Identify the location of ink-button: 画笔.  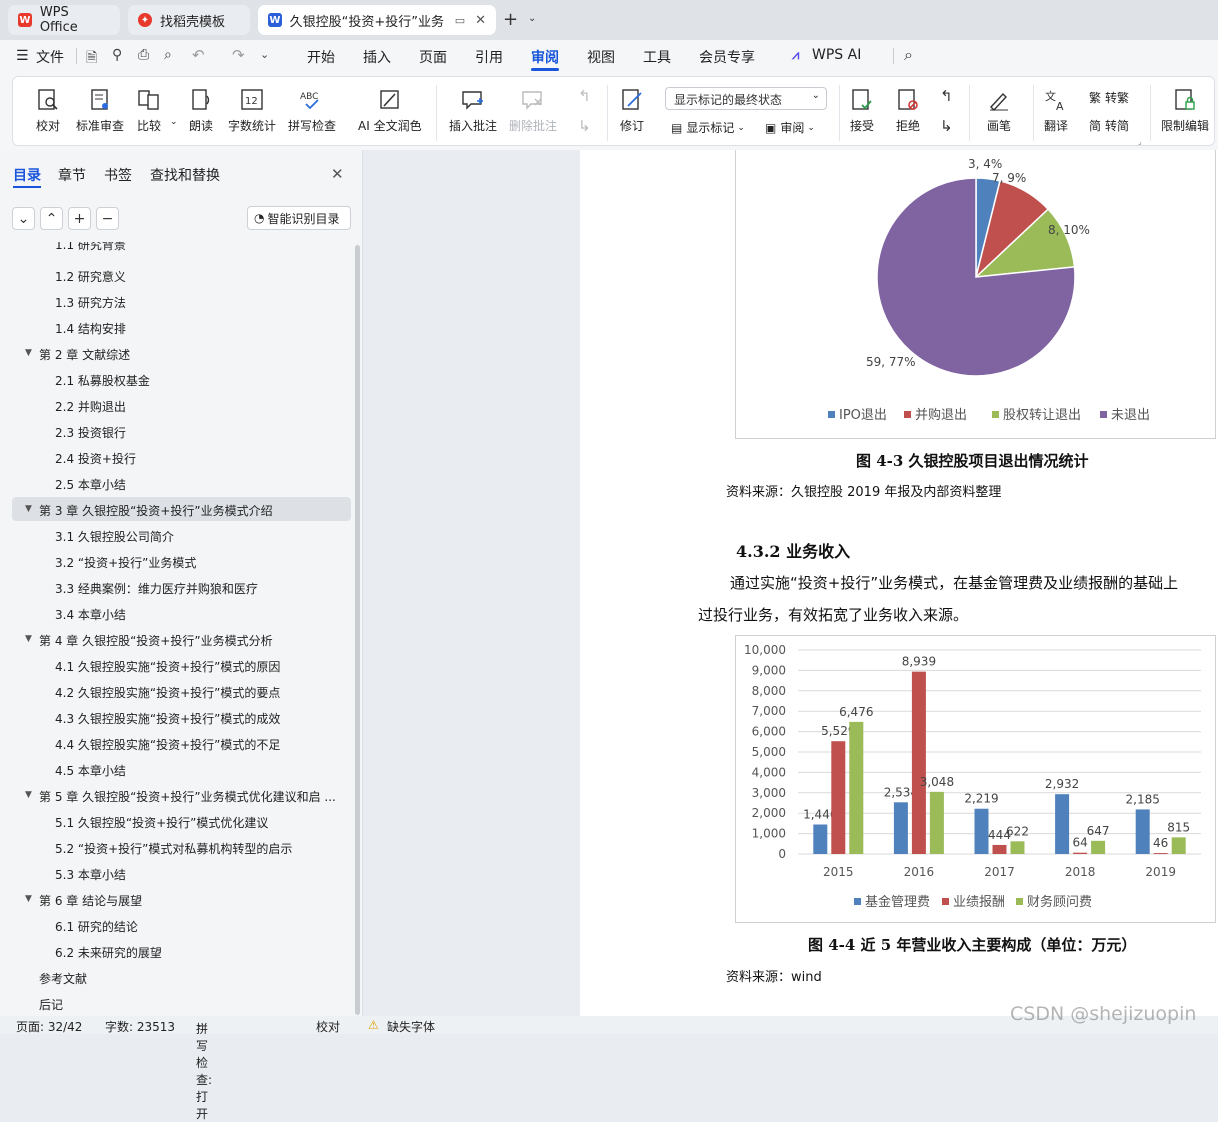
(999, 110).